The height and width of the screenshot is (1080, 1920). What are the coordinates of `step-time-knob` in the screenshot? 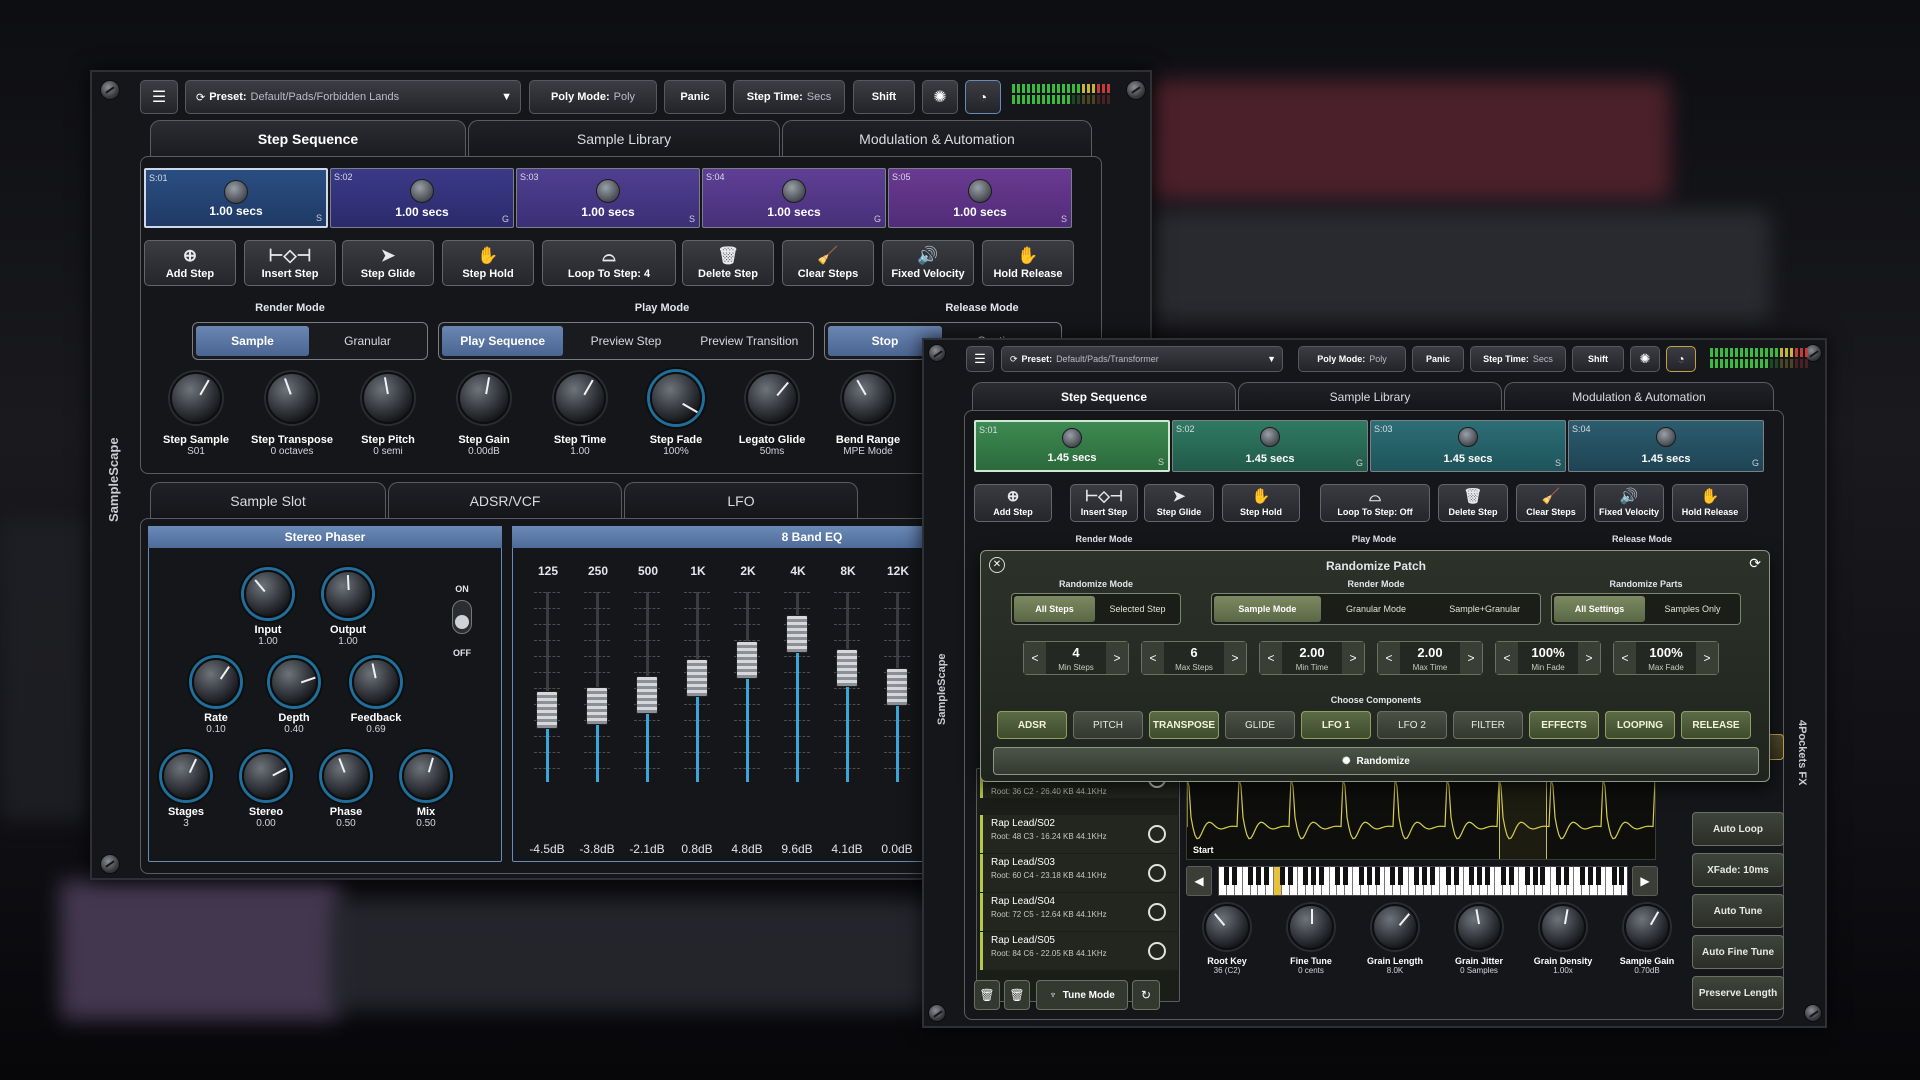 It's located at (580, 398).